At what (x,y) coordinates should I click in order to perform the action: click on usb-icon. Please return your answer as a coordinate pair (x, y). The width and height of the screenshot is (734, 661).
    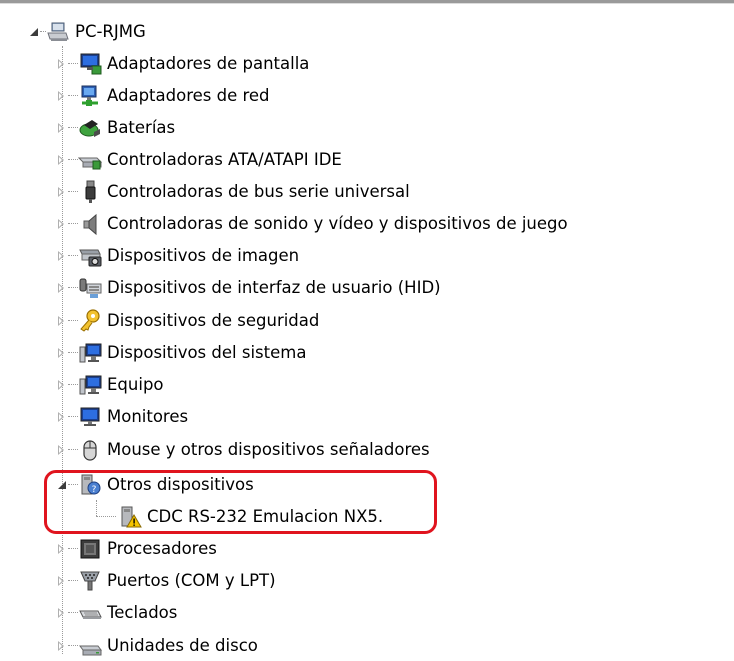
    Looking at the image, I should click on (90, 192).